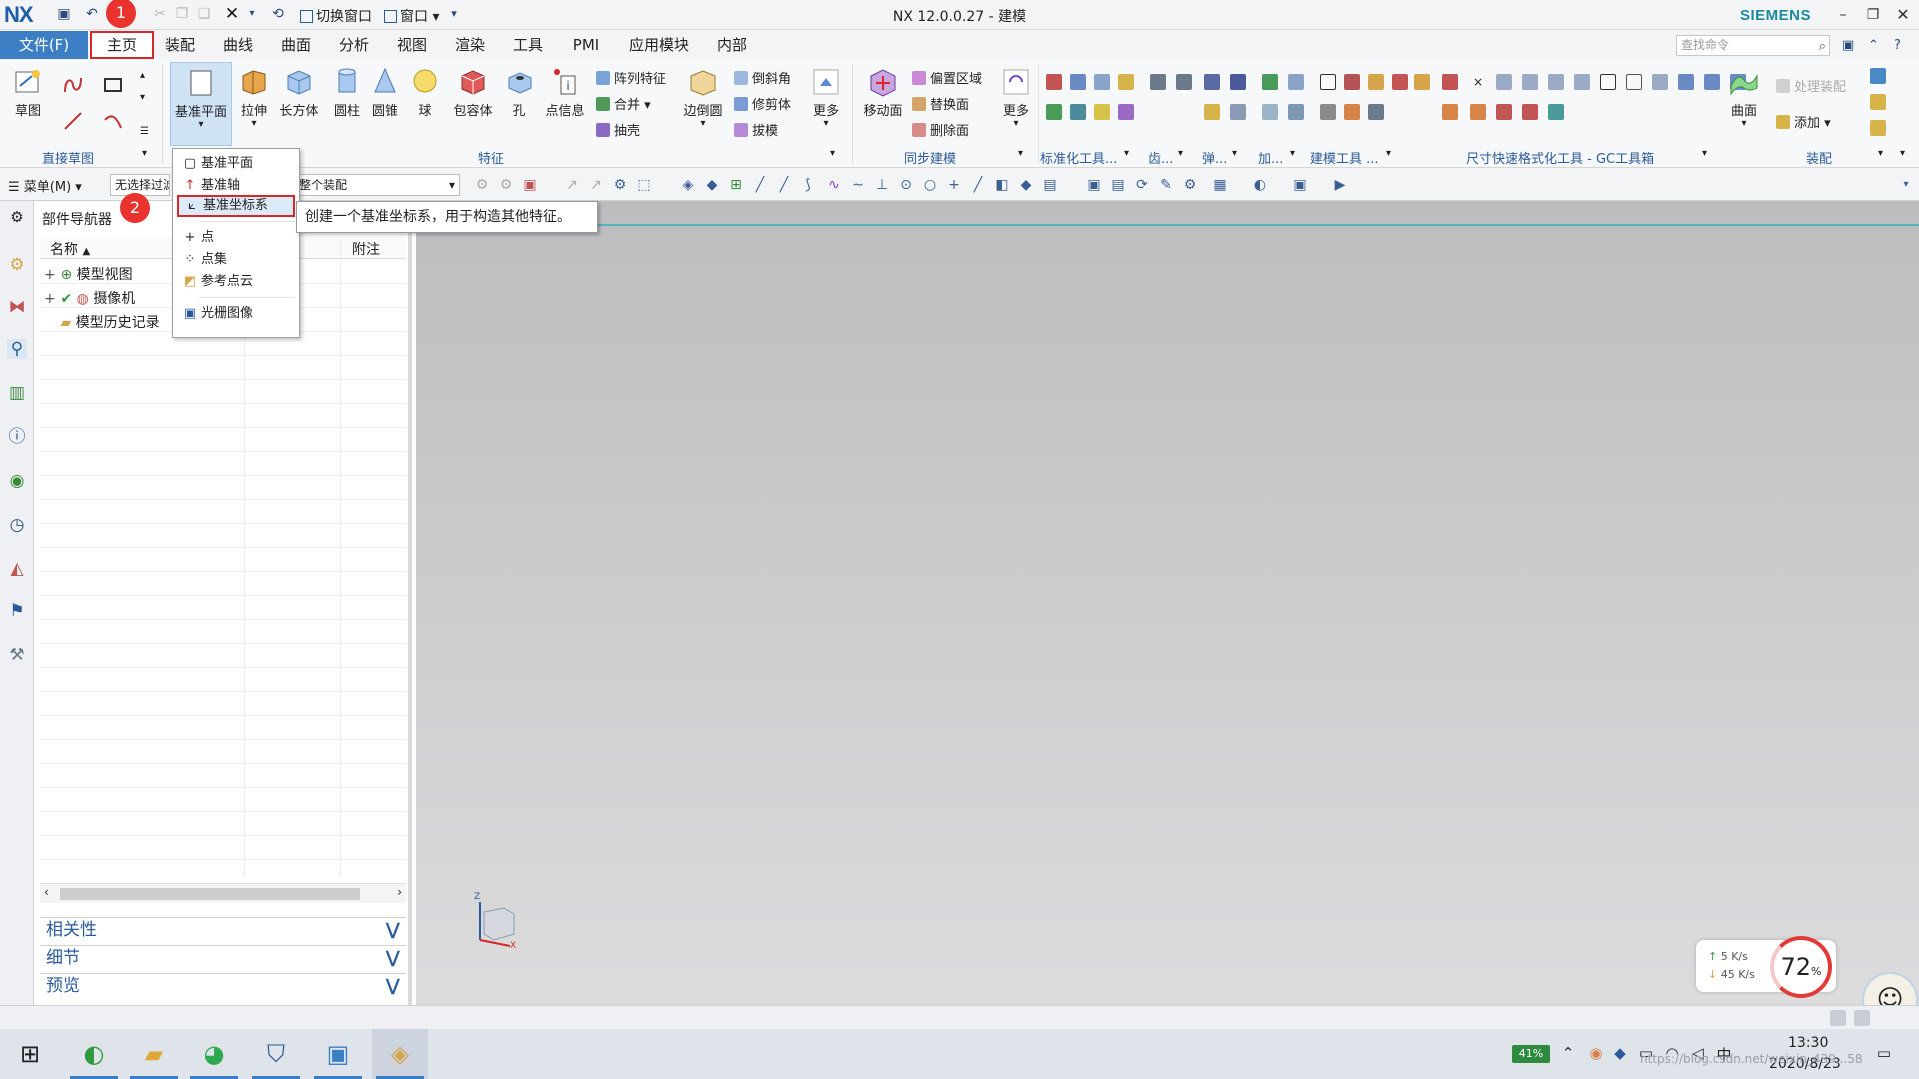  Describe the element at coordinates (236, 186) in the screenshot. I see `menu-item-datum-axis: ↑ 基准轴` at that location.